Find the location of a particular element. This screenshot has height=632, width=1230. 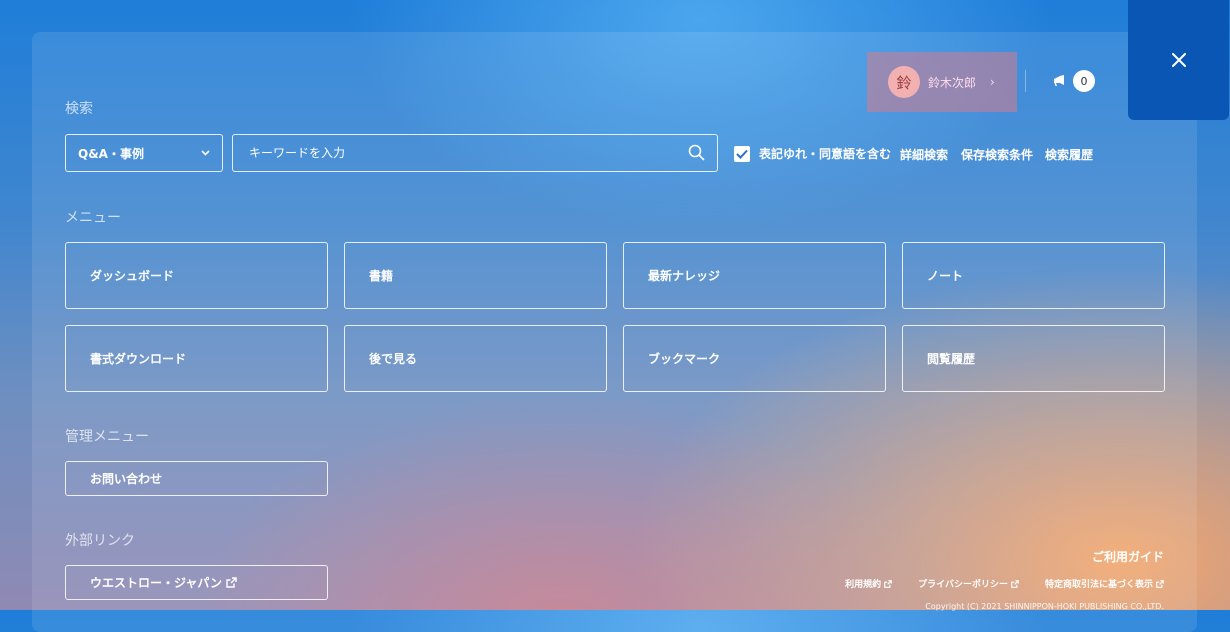

search-category-select: Q&A・事例 is located at coordinates (144, 153).